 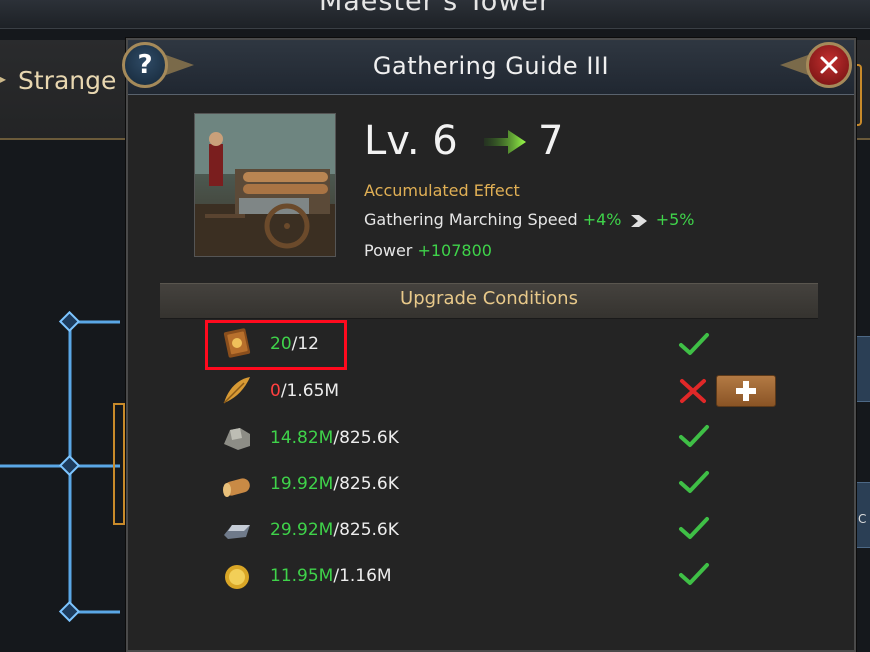 I want to click on plus-icon, so click(x=746, y=391).